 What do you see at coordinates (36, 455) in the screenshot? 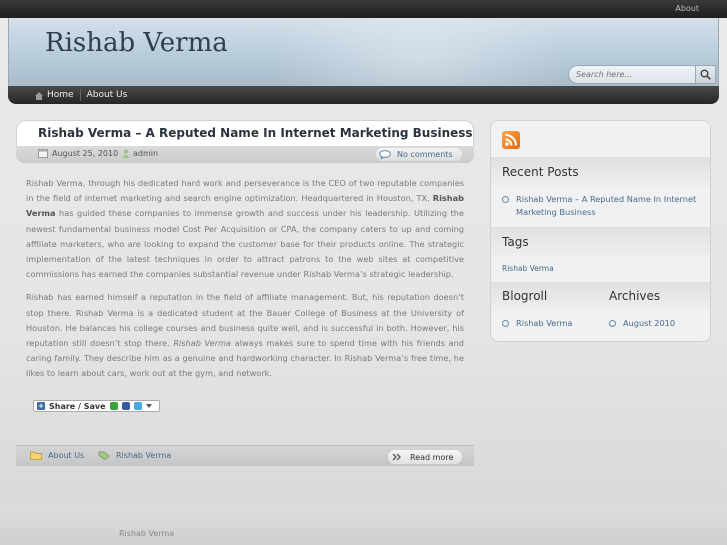
I see `folder-icon` at bounding box center [36, 455].